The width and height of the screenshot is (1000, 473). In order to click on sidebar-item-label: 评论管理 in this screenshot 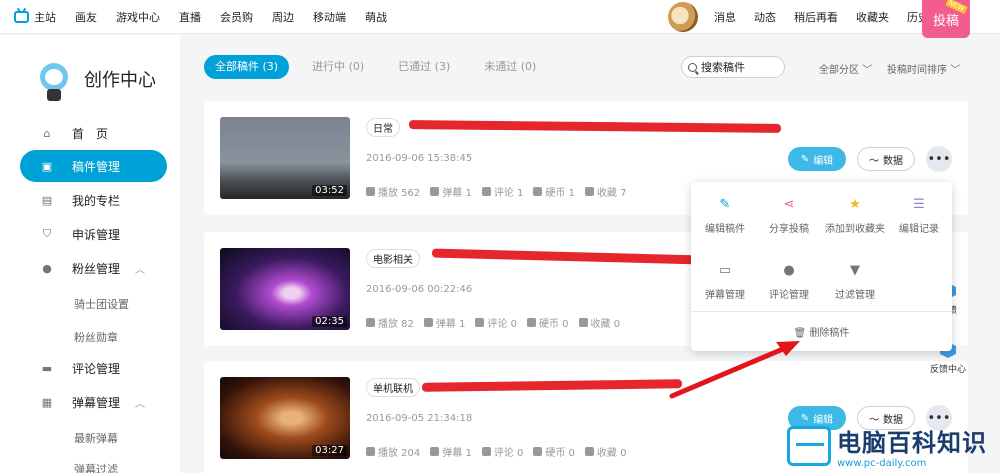, I will do `click(96, 368)`.